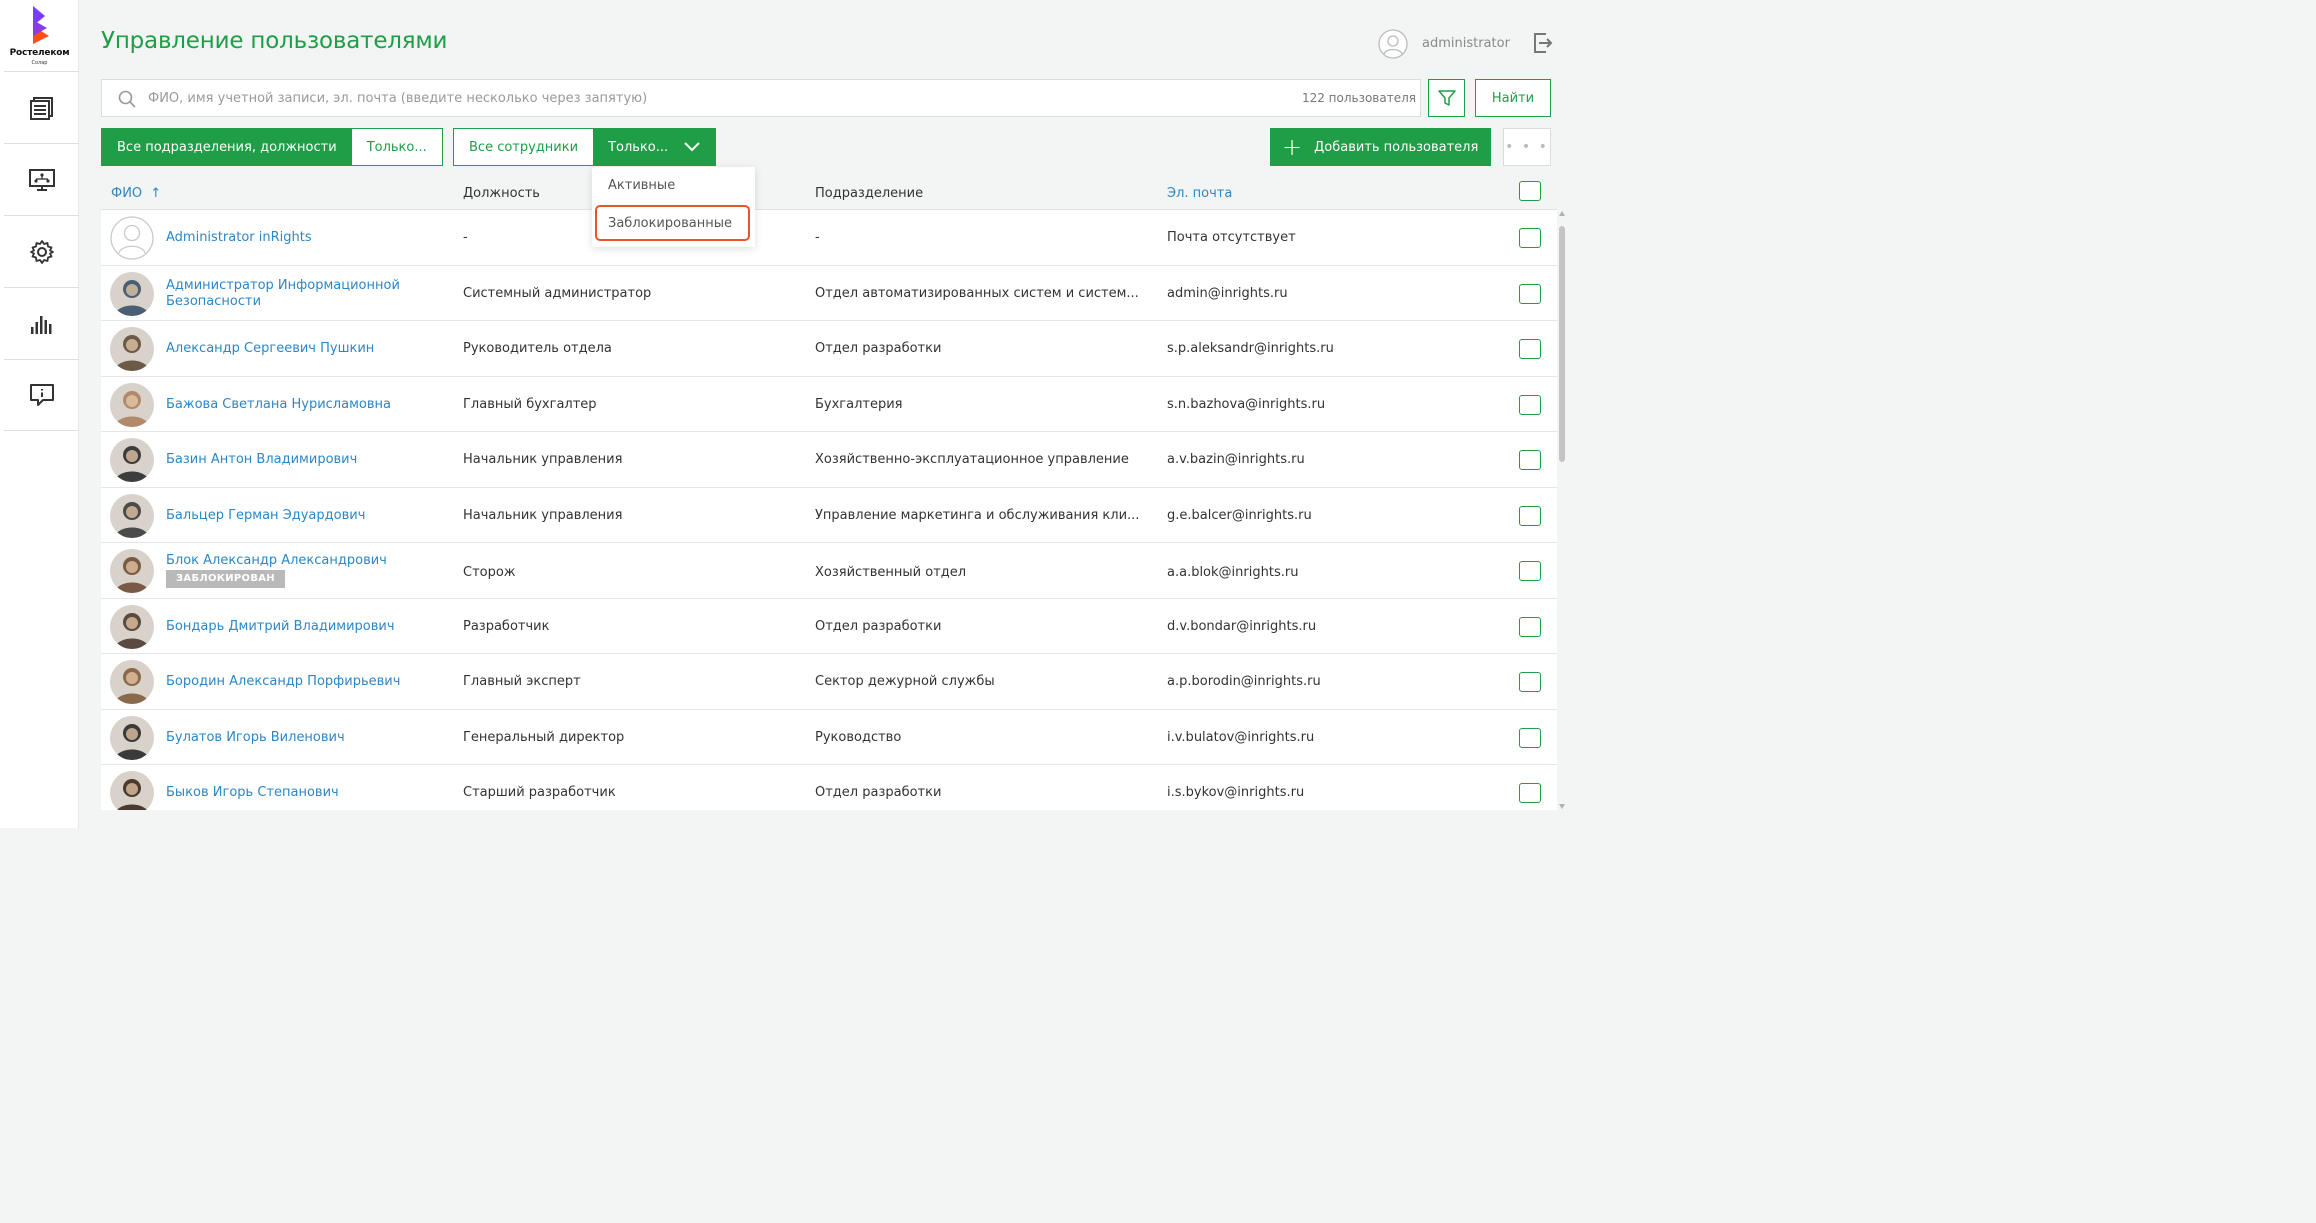  Describe the element at coordinates (891, 572) in the screenshot. I see `department-cell: Хозяйственный отдел` at that location.